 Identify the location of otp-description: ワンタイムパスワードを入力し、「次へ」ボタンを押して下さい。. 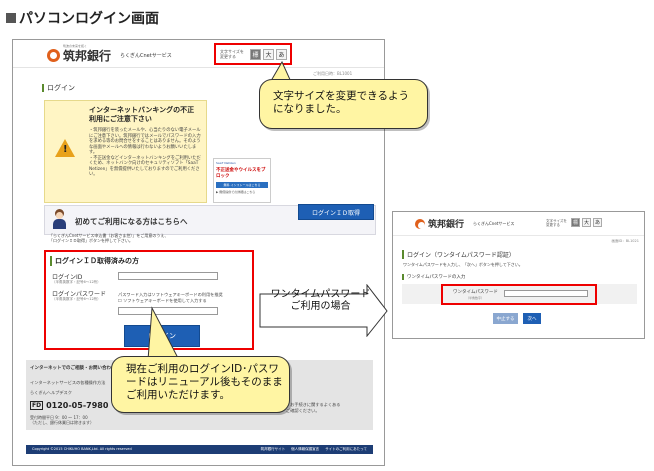
(463, 264).